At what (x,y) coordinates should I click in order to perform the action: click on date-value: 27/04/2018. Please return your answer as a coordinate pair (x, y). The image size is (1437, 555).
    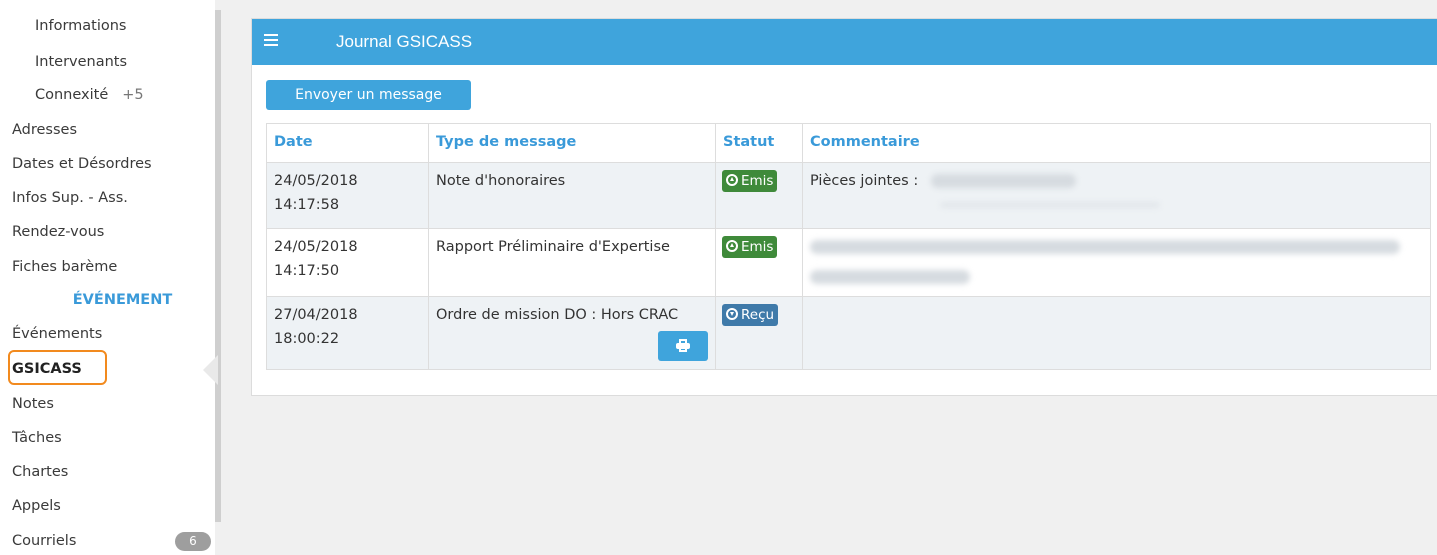
    Looking at the image, I should click on (316, 315).